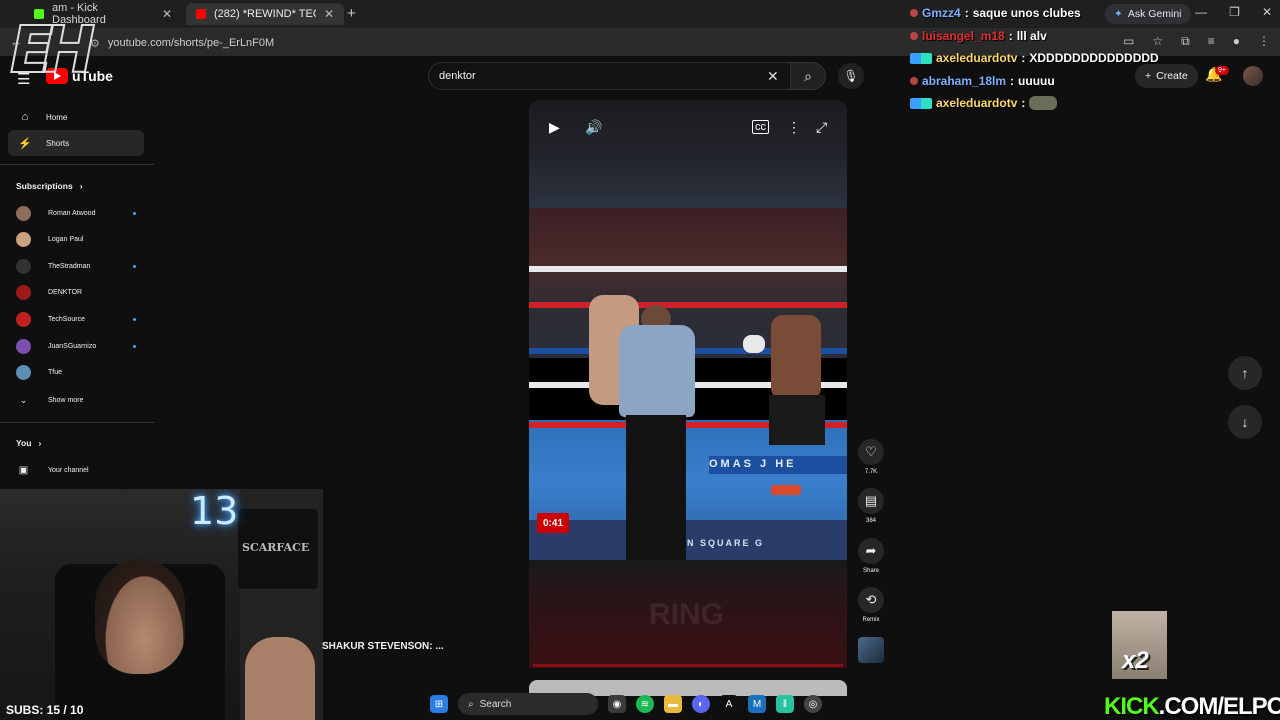 The width and height of the screenshot is (1280, 720). What do you see at coordinates (984, 103) in the screenshot?
I see `chat-message: axeleduardotv:` at bounding box center [984, 103].